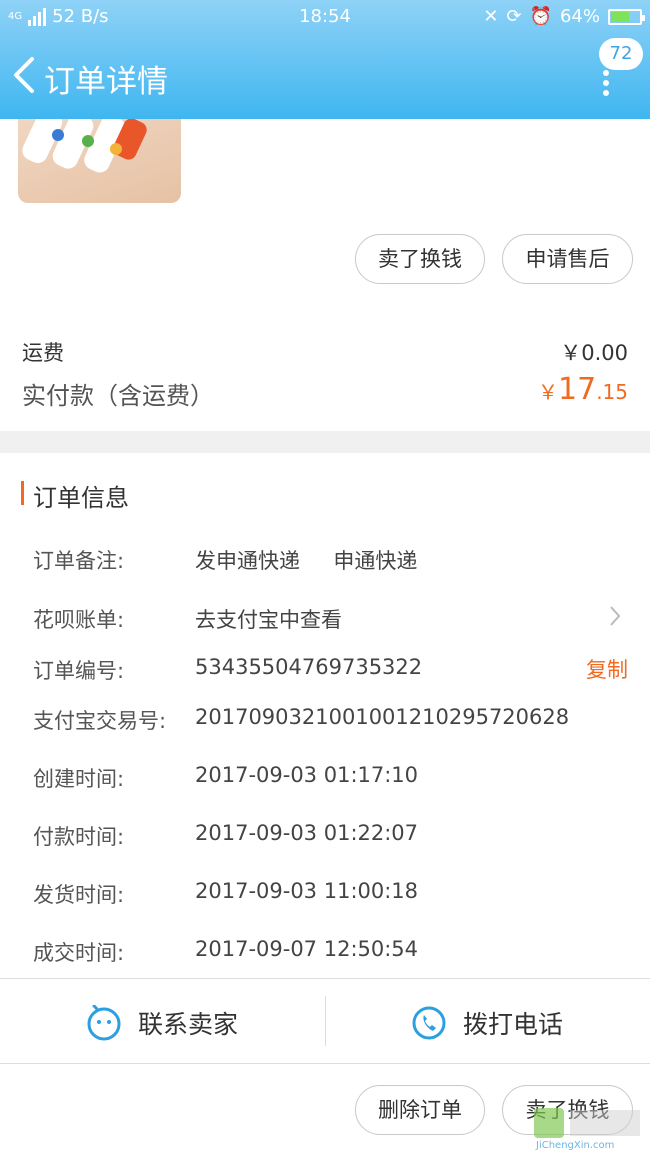  What do you see at coordinates (79, 620) in the screenshot?
I see `huabei-label: 花呗账单:` at bounding box center [79, 620].